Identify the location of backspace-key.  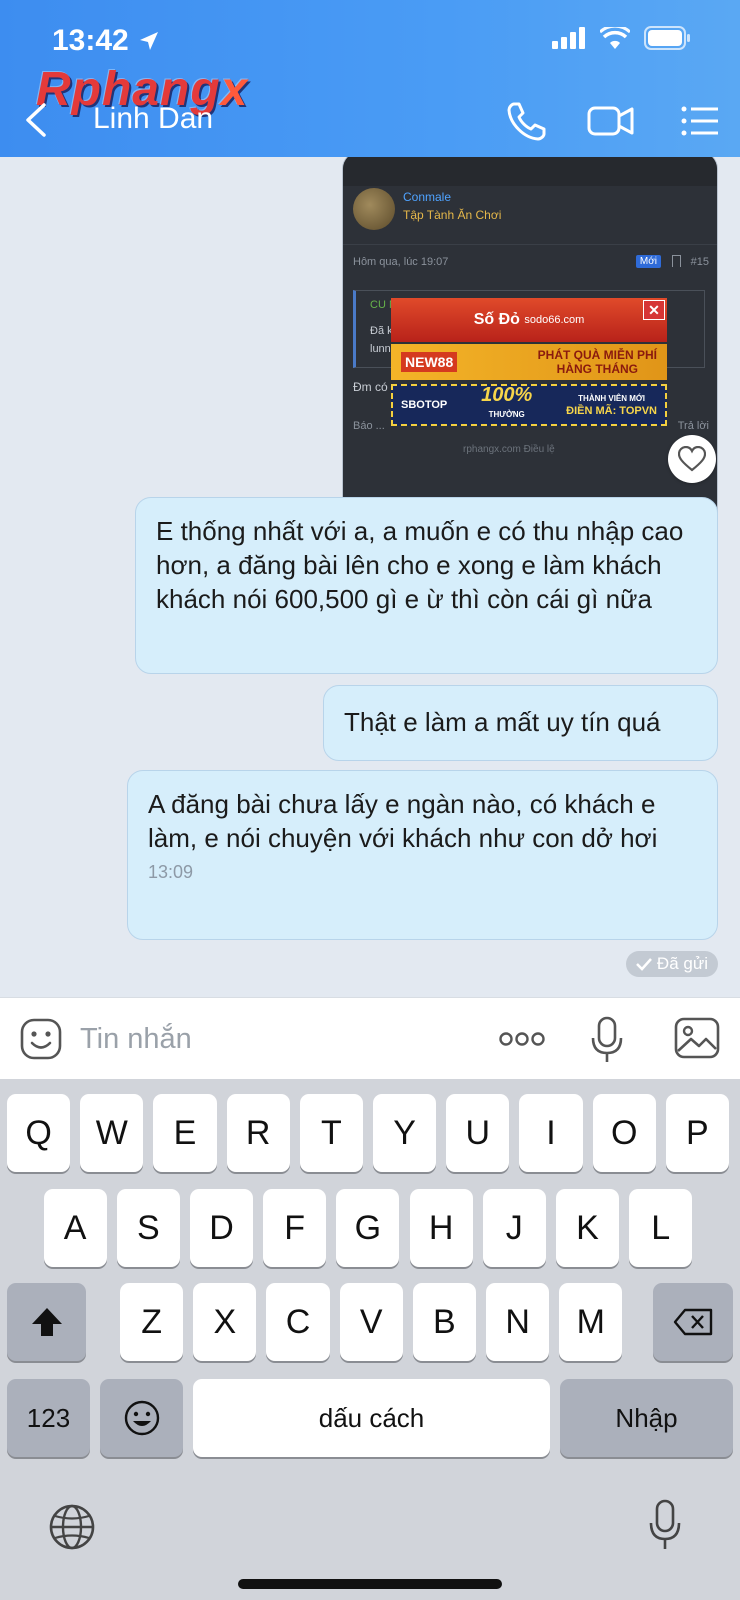
(693, 1322).